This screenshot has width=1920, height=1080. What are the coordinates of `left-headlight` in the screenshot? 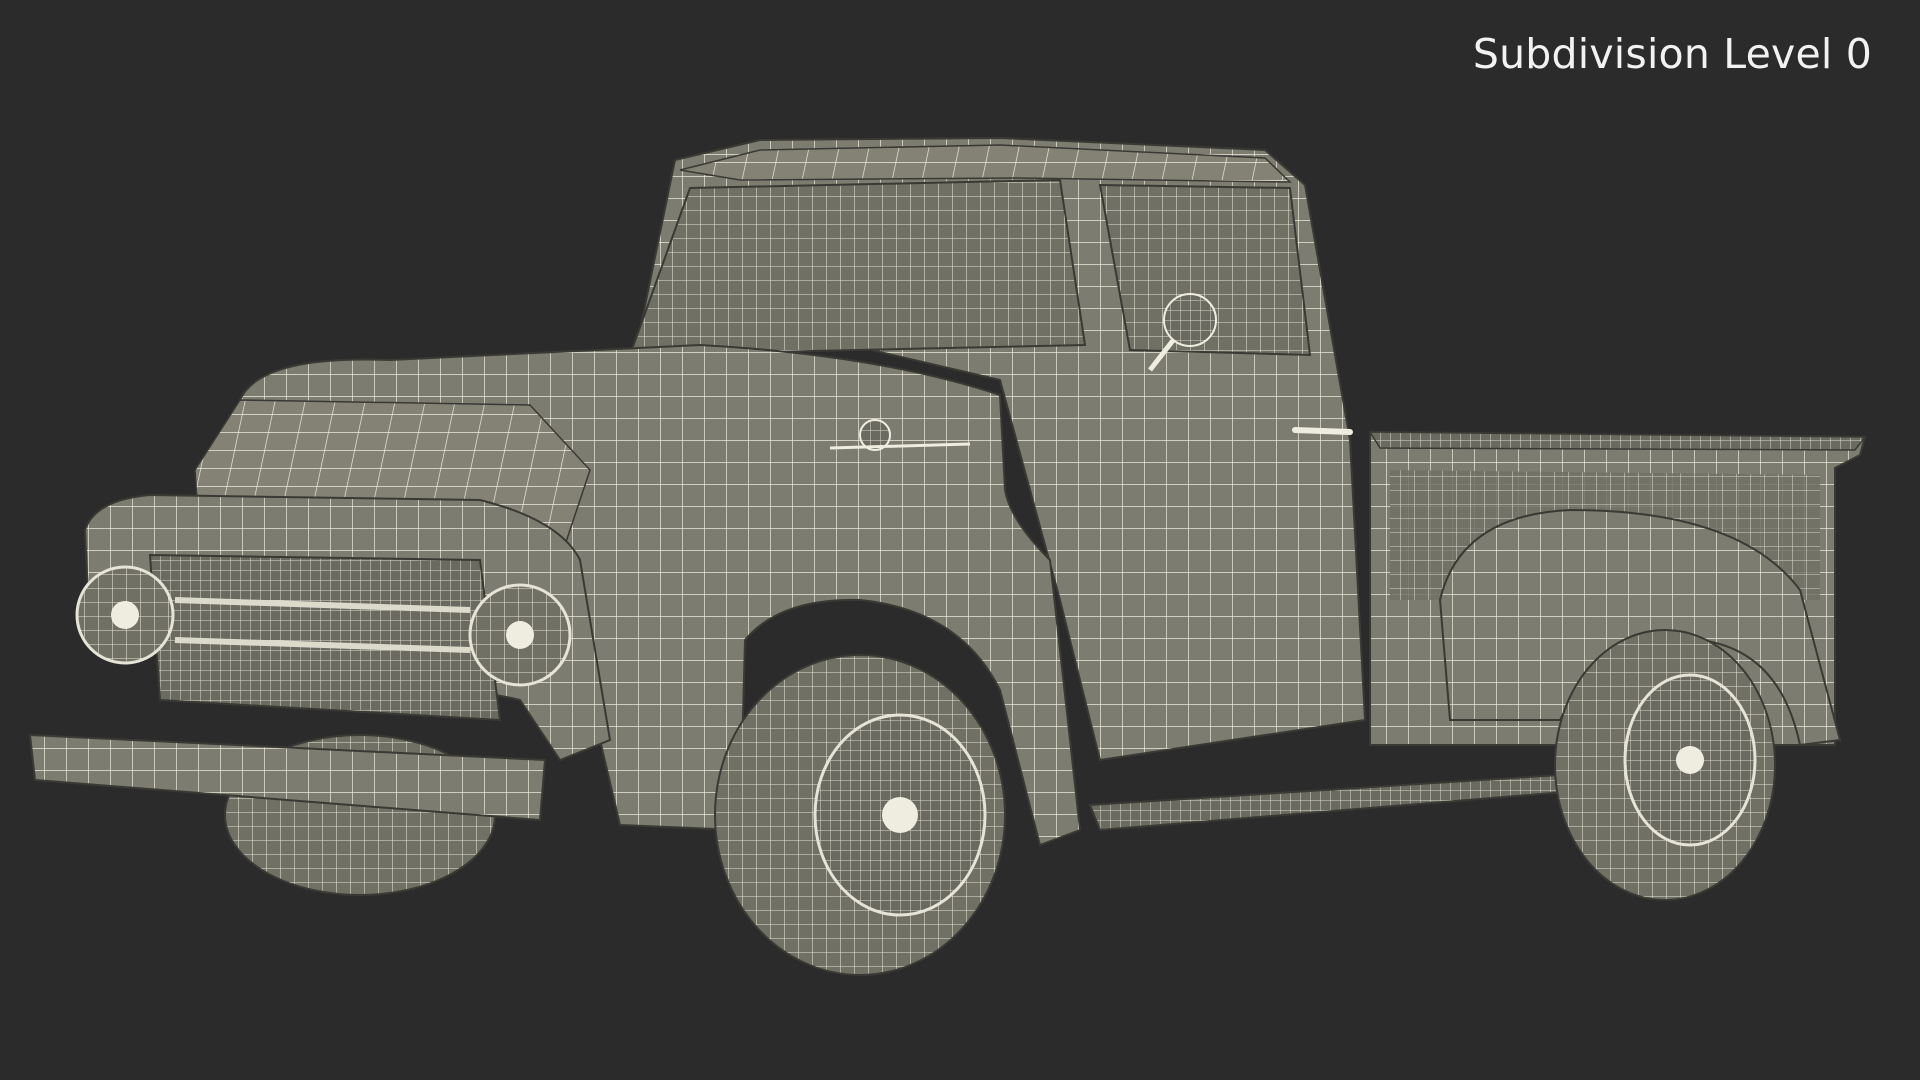 It's located at (125, 615).